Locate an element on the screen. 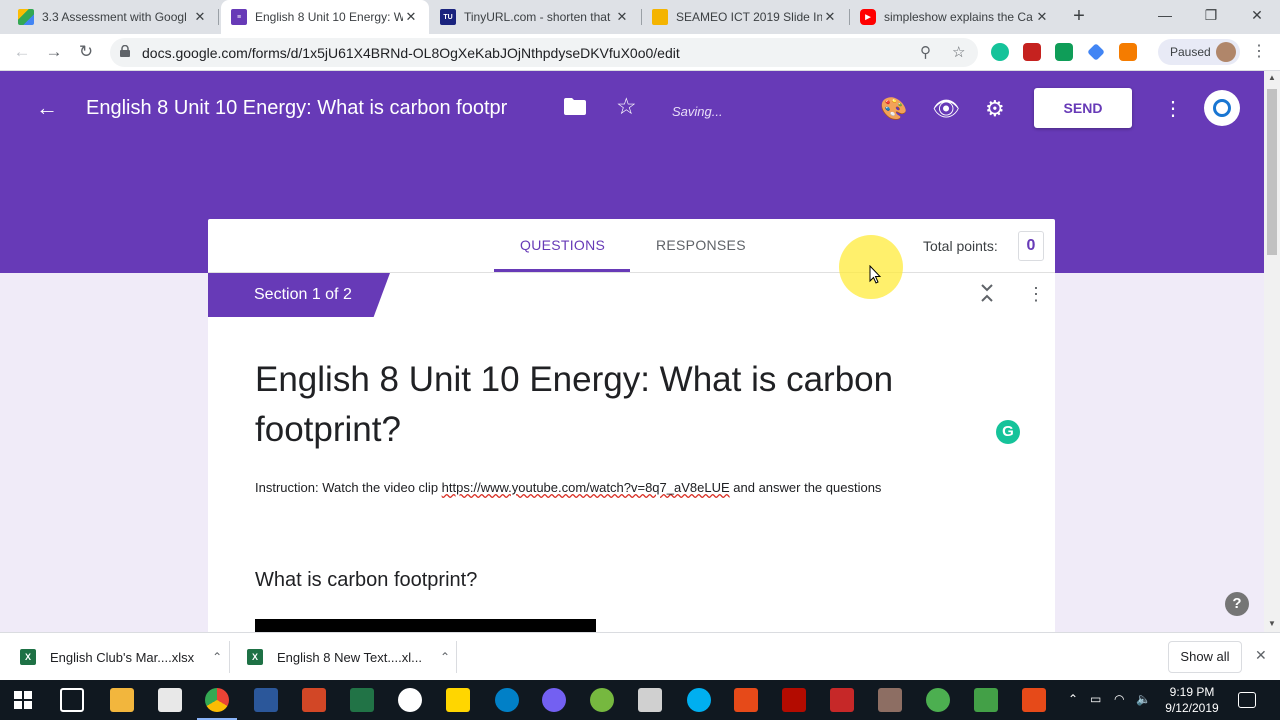 Image resolution: width=1280 pixels, height=720 pixels. close-download-shelf-icon: ✕ is located at coordinates (1261, 655).